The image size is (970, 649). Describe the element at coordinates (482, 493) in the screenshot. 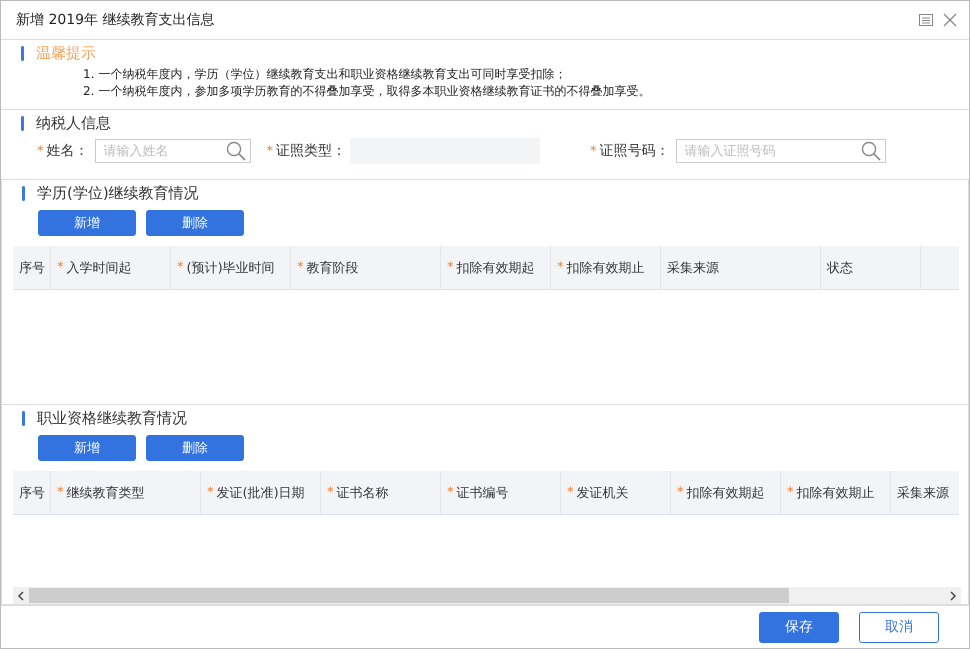

I see `column-header: 证书编号` at that location.